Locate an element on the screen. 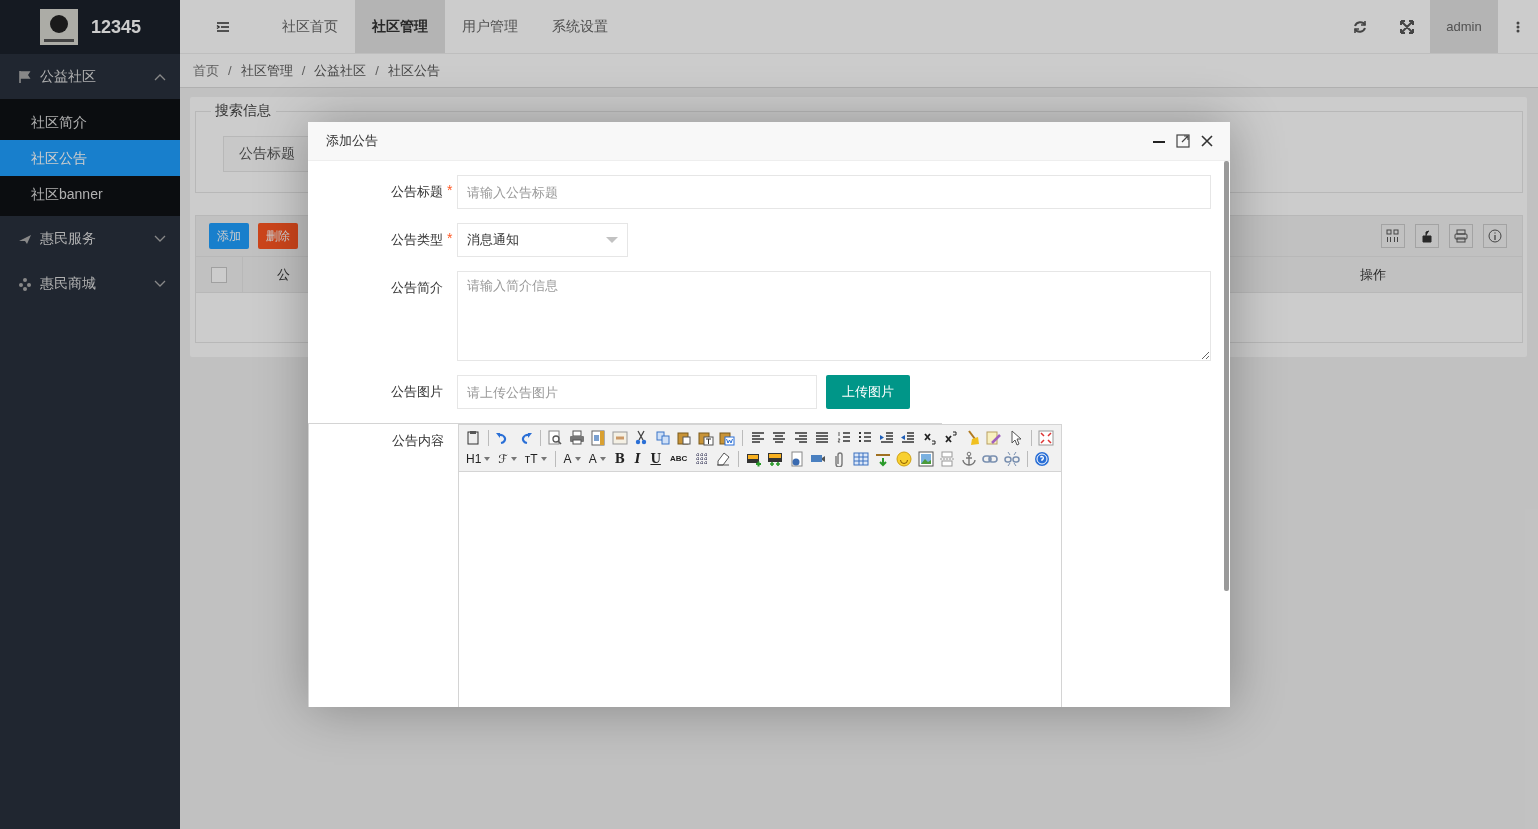 The image size is (1538, 829). columns-icon is located at coordinates (1393, 236).